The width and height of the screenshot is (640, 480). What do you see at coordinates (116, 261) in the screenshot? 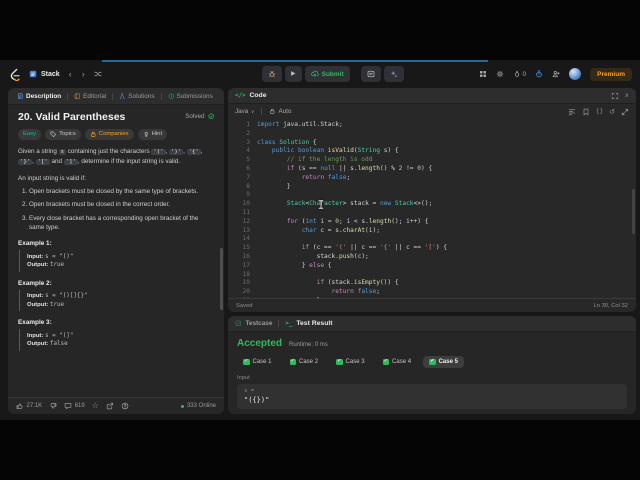
I see `example-block: Input: s = "()" Output: true` at bounding box center [116, 261].